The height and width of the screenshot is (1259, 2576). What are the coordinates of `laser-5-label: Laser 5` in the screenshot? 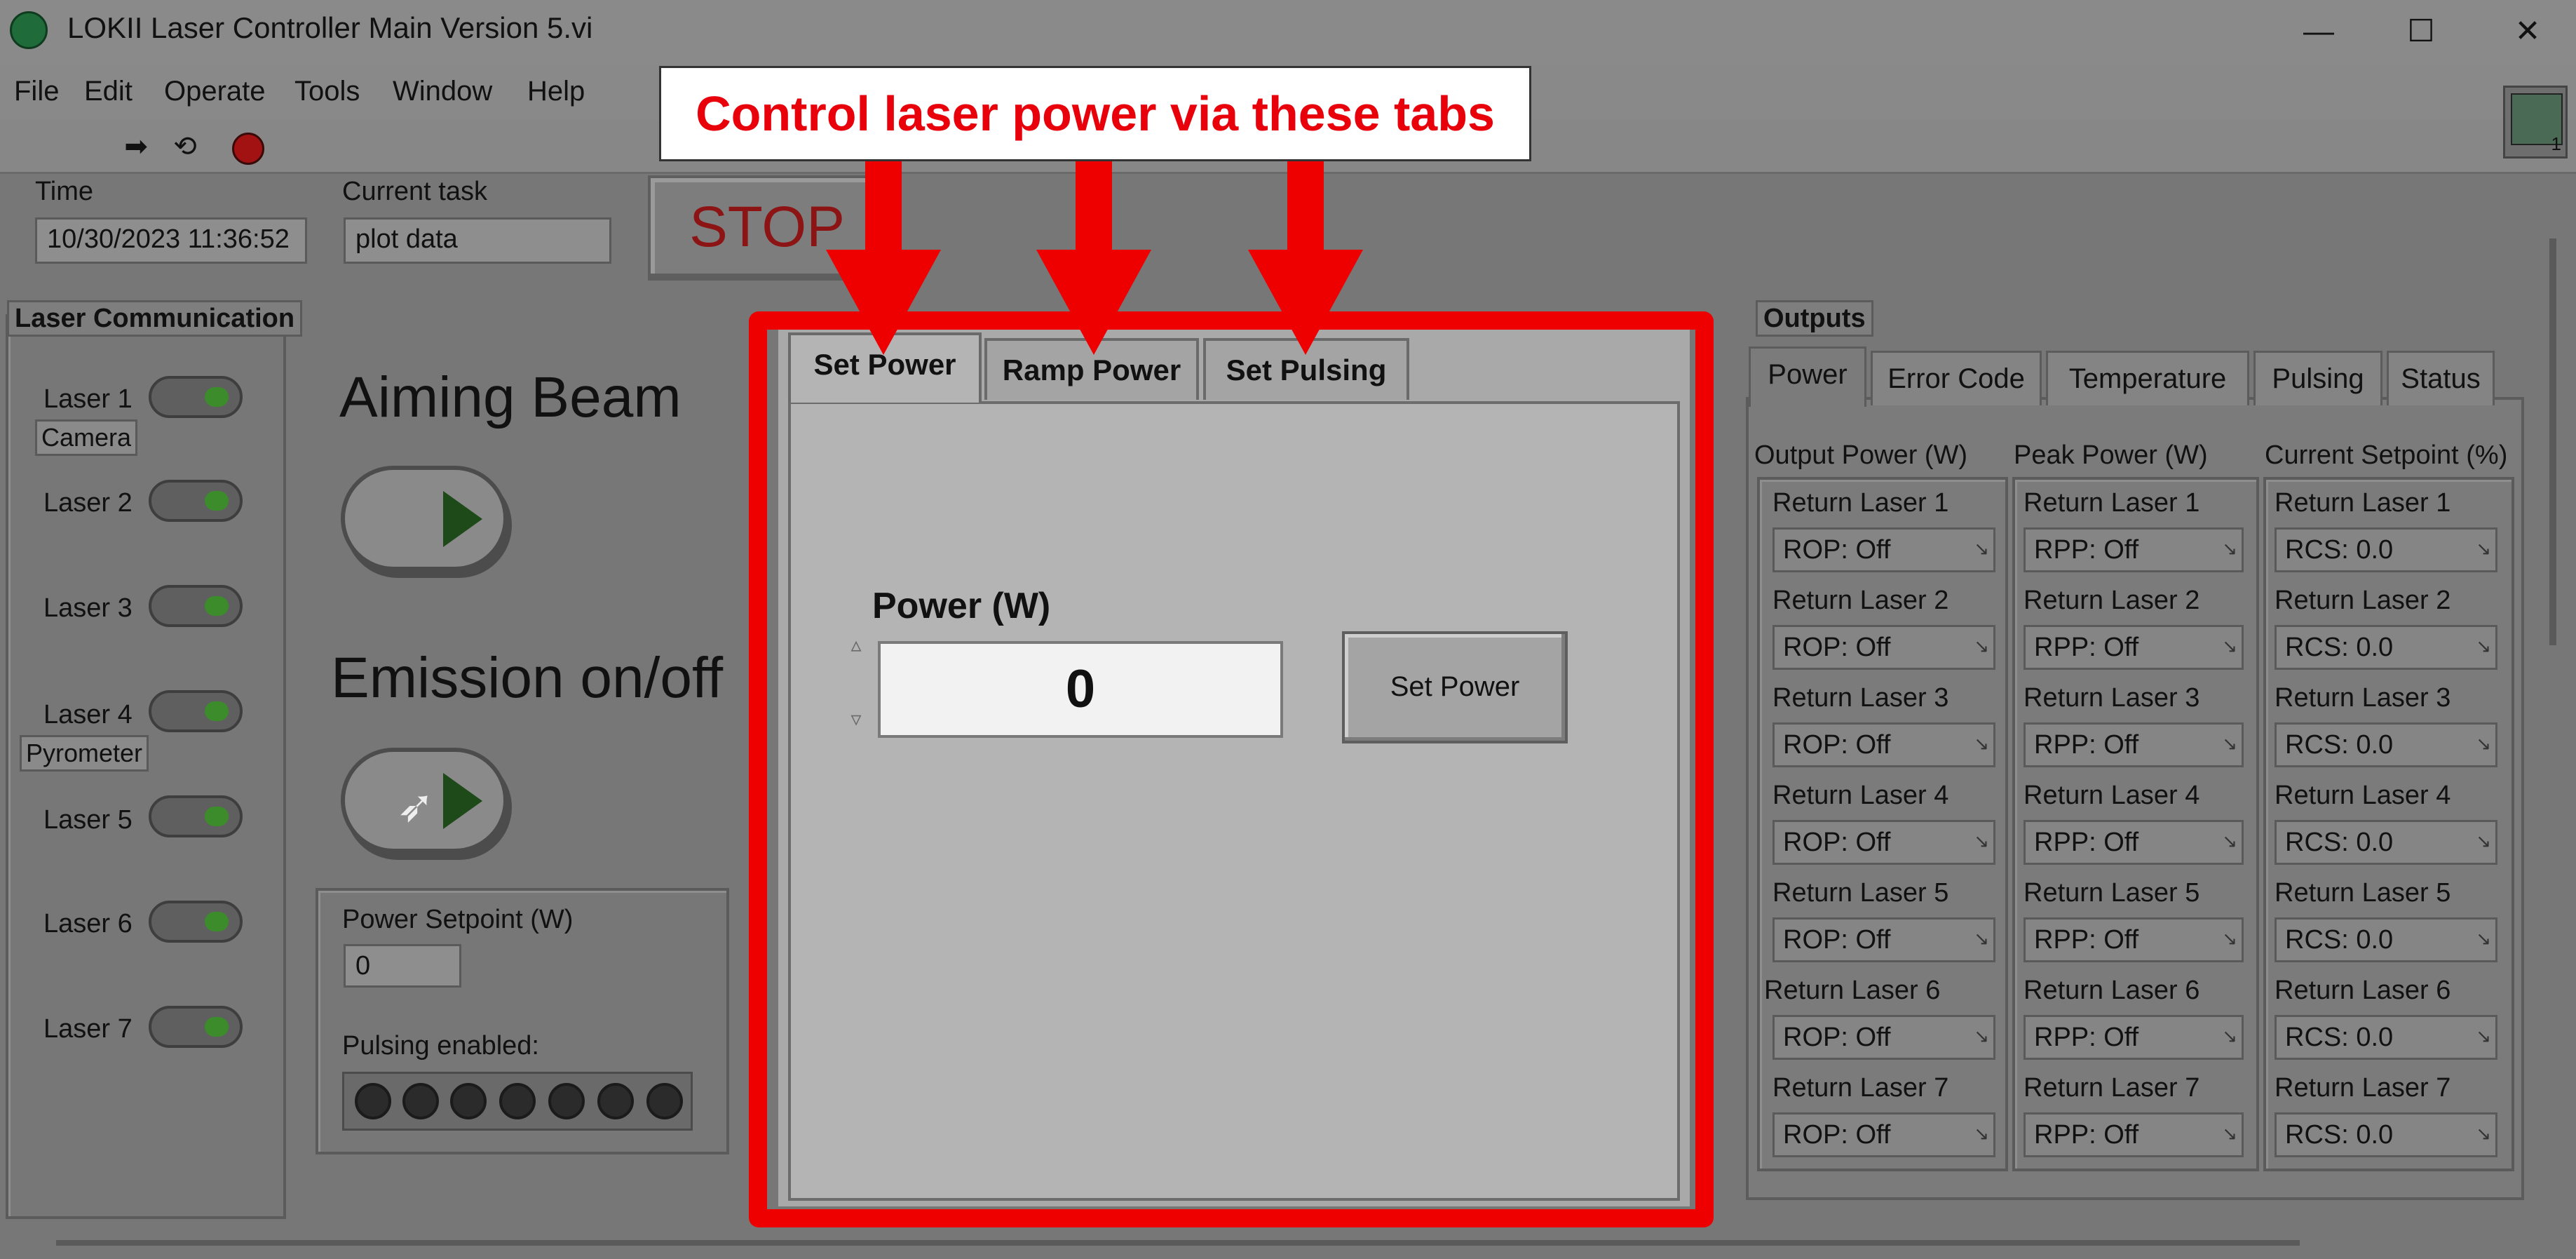 It's located at (88, 820).